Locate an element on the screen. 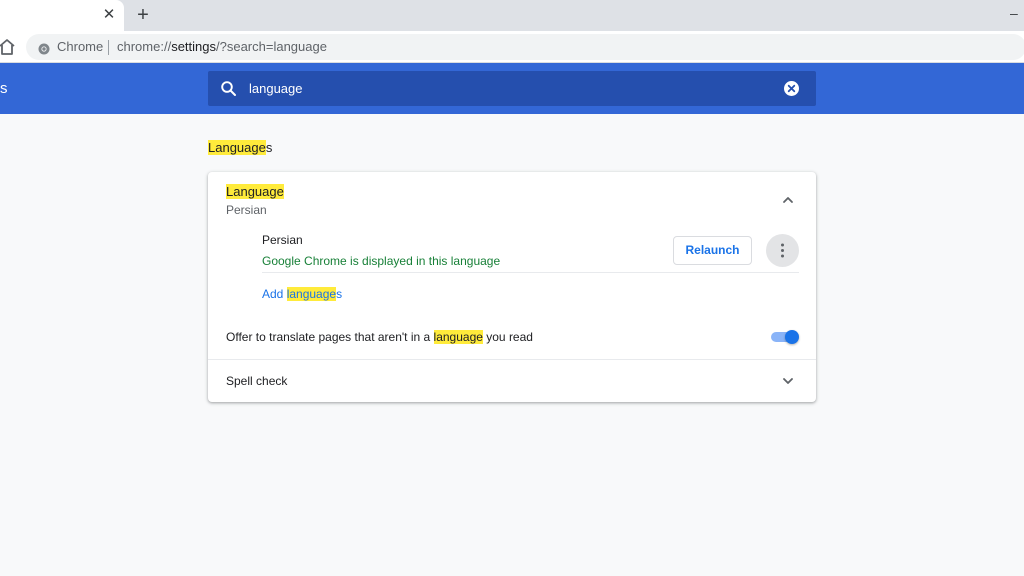 The width and height of the screenshot is (1024, 576). language-label-highlight: Language is located at coordinates (255, 191).